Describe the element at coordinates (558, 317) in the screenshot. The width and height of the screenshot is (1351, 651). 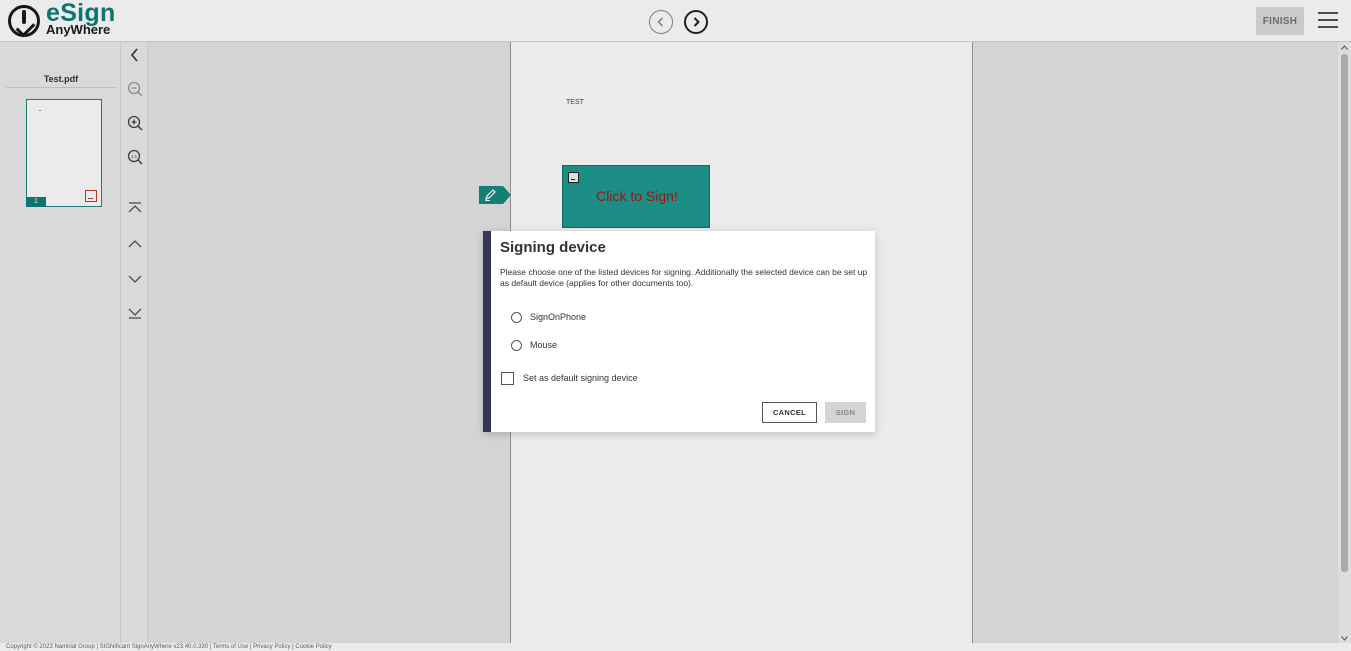
I see `device-option-label: SignOnPhone` at that location.